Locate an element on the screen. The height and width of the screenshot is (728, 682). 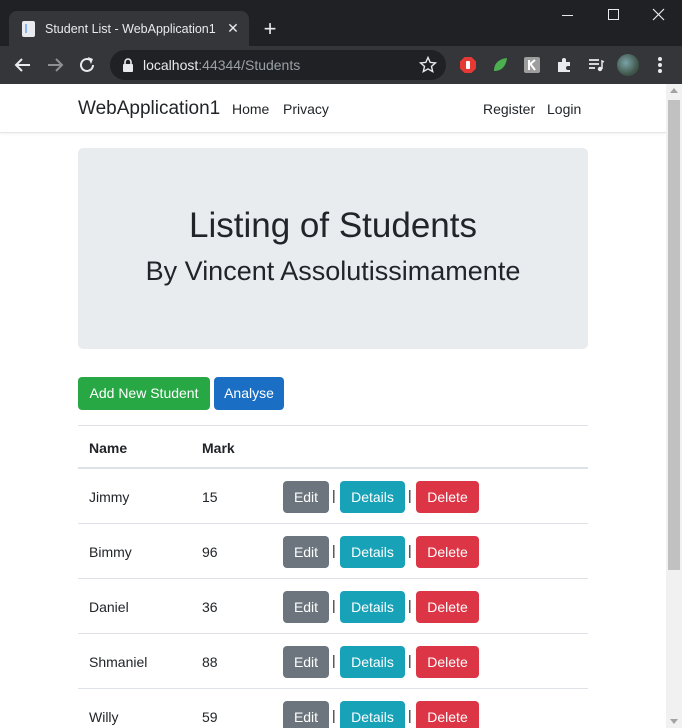
adblock-extension-icon is located at coordinates (468, 65).